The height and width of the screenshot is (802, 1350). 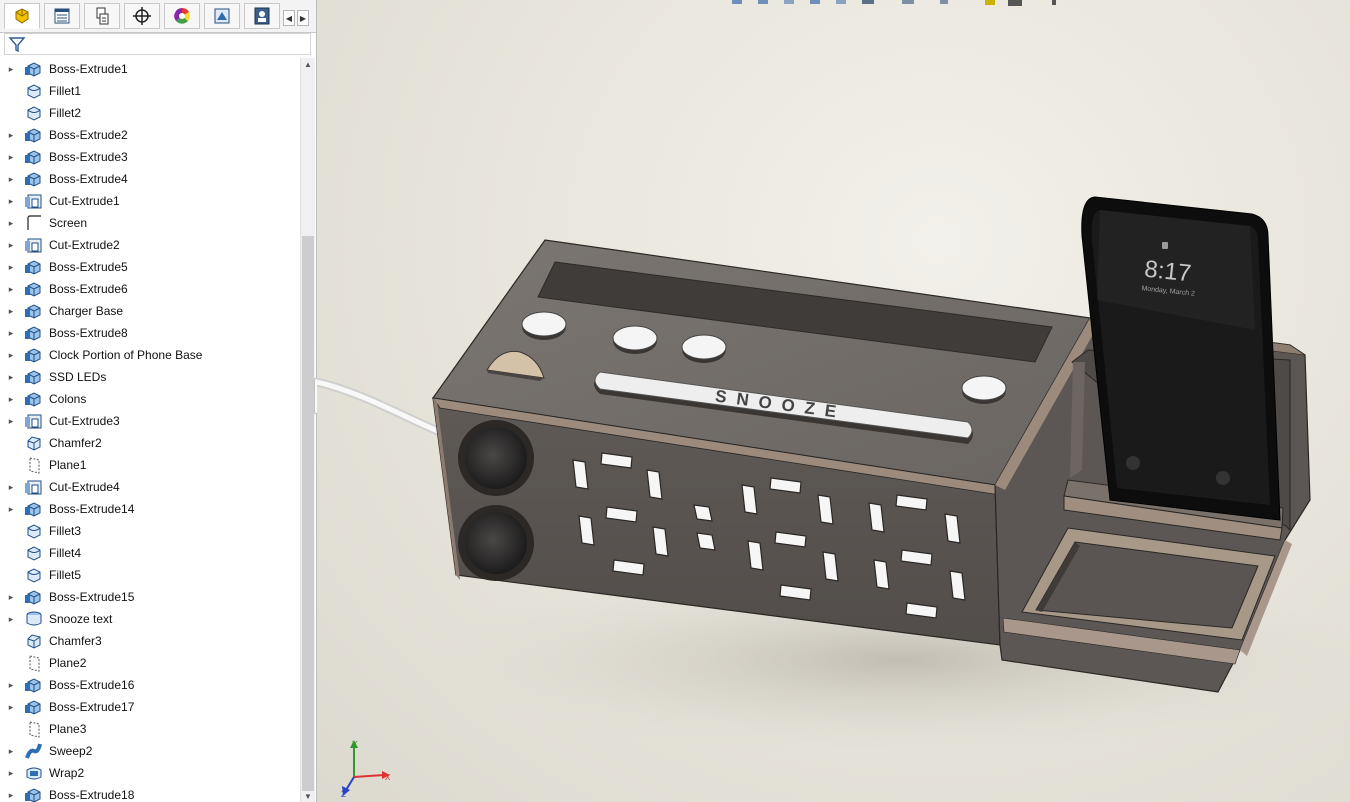 What do you see at coordinates (1181, 358) in the screenshot?
I see `phone-model: 8:17 Monday, March 2` at bounding box center [1181, 358].